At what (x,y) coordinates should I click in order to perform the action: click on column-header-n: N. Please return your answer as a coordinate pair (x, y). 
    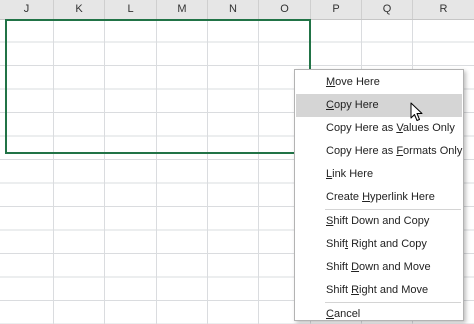
    Looking at the image, I should click on (233, 9).